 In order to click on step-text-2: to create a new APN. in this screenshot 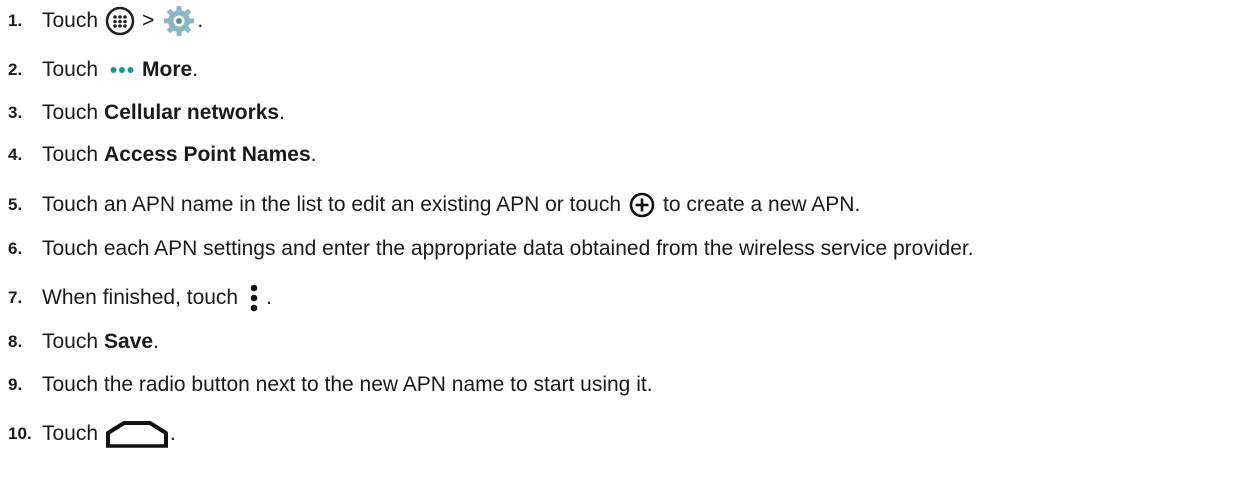, I will do `click(762, 204)`.